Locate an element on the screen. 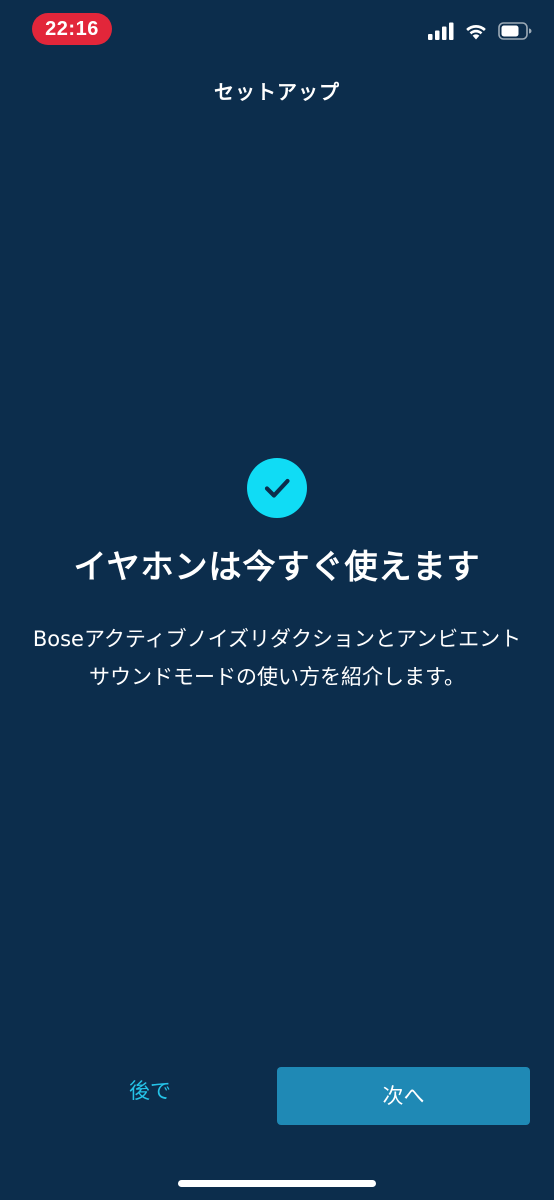 Image resolution: width=554 pixels, height=1200 pixels. status-icons is located at coordinates (480, 33).